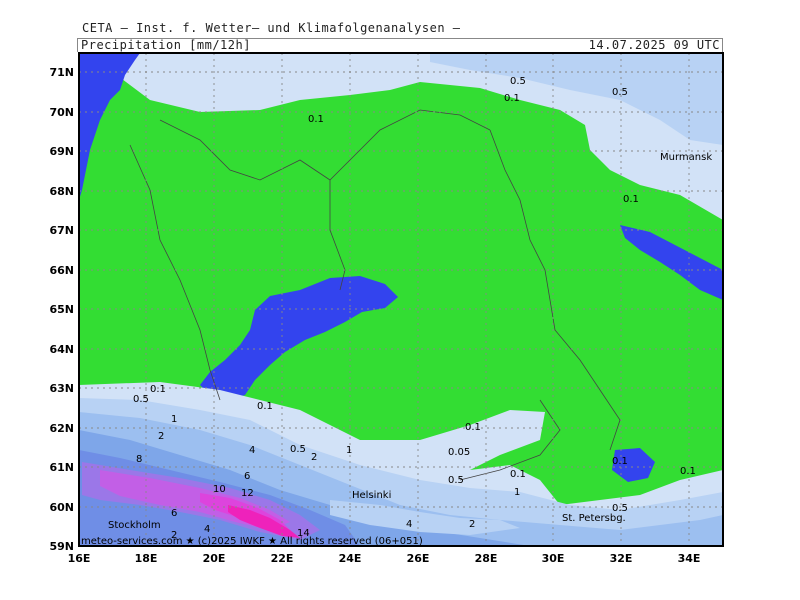 The width and height of the screenshot is (800, 600). Describe the element at coordinates (214, 558) in the screenshot. I see `lon-label: 20E` at that location.